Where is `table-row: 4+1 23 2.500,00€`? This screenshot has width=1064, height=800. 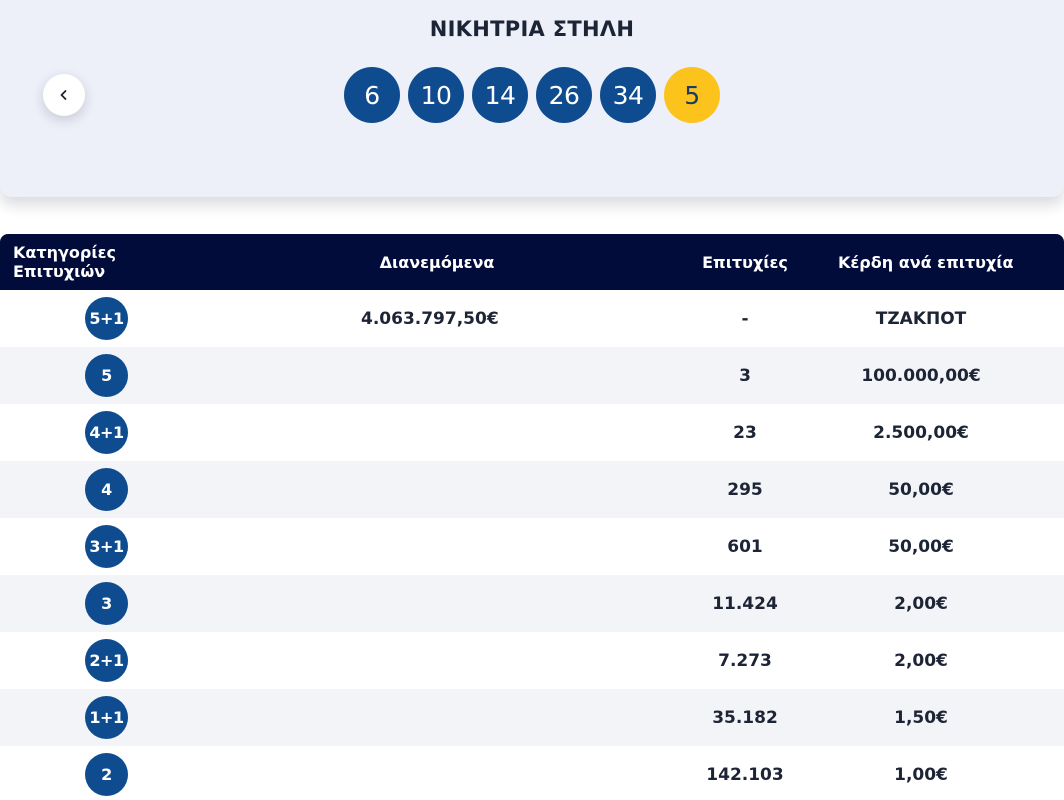 table-row: 4+1 23 2.500,00€ is located at coordinates (532, 432).